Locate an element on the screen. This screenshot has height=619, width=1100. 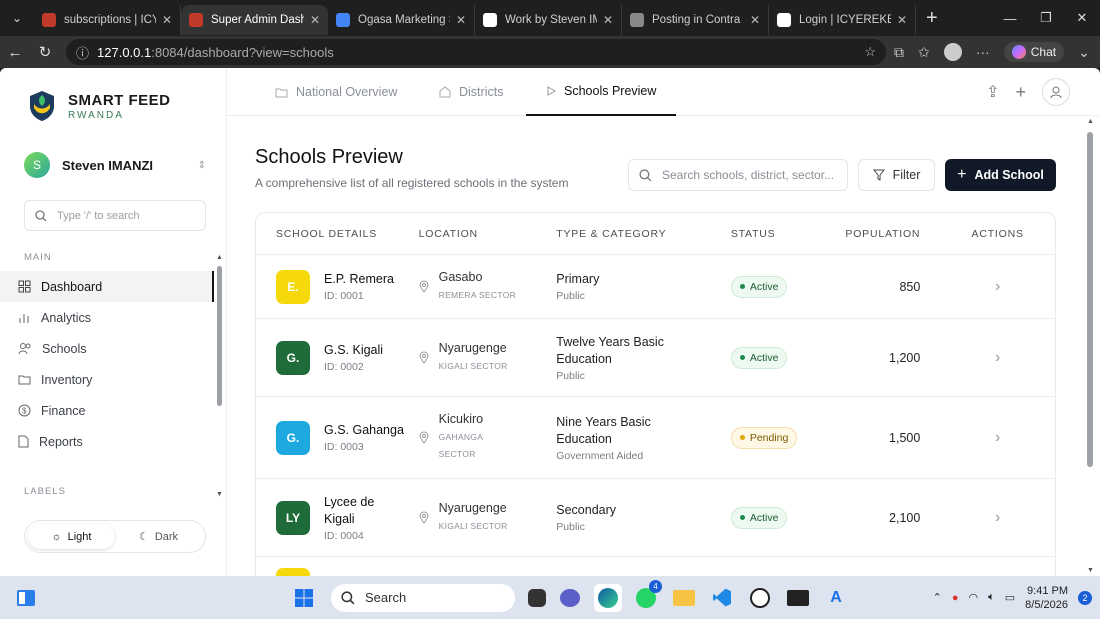
more-menu-icon: ··· is located at coordinates (983, 52).